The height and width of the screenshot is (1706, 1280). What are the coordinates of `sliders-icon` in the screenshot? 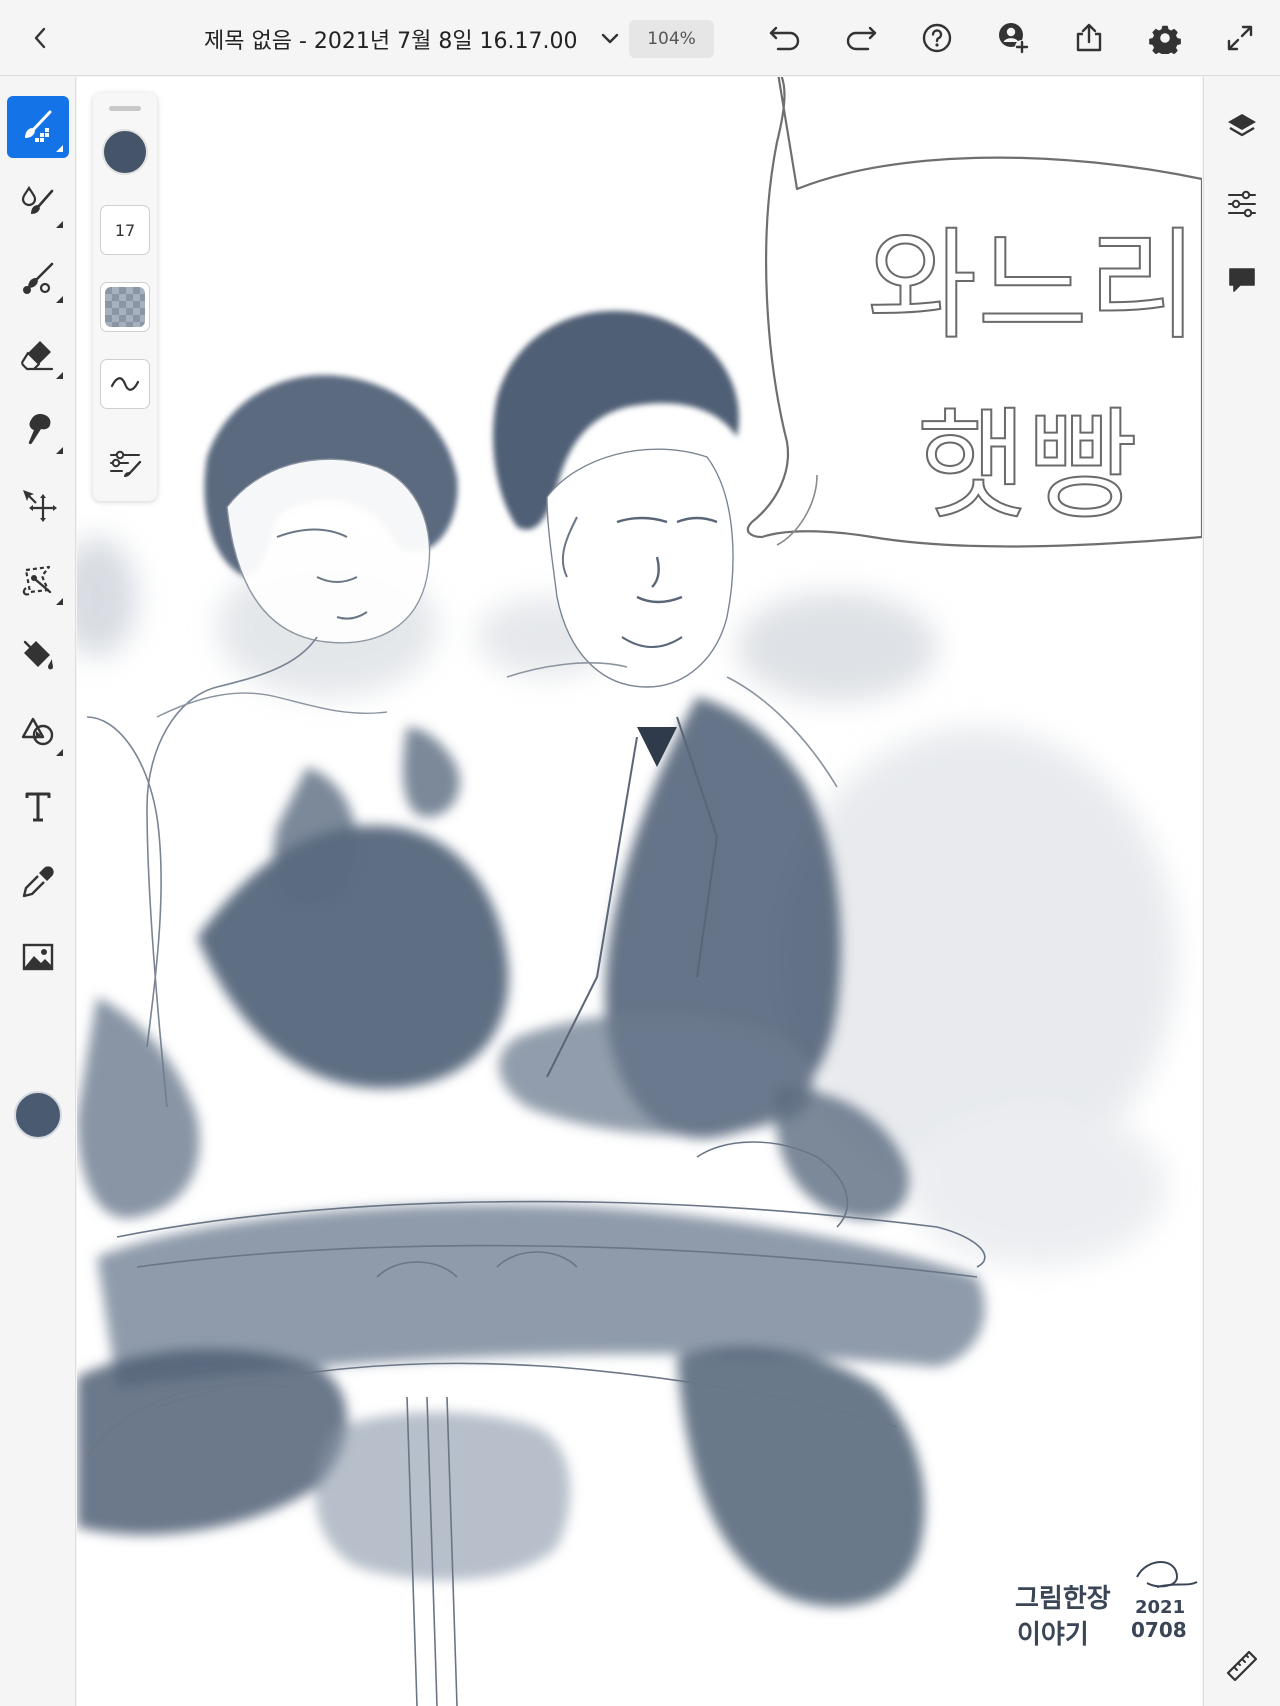 It's located at (1242, 204).